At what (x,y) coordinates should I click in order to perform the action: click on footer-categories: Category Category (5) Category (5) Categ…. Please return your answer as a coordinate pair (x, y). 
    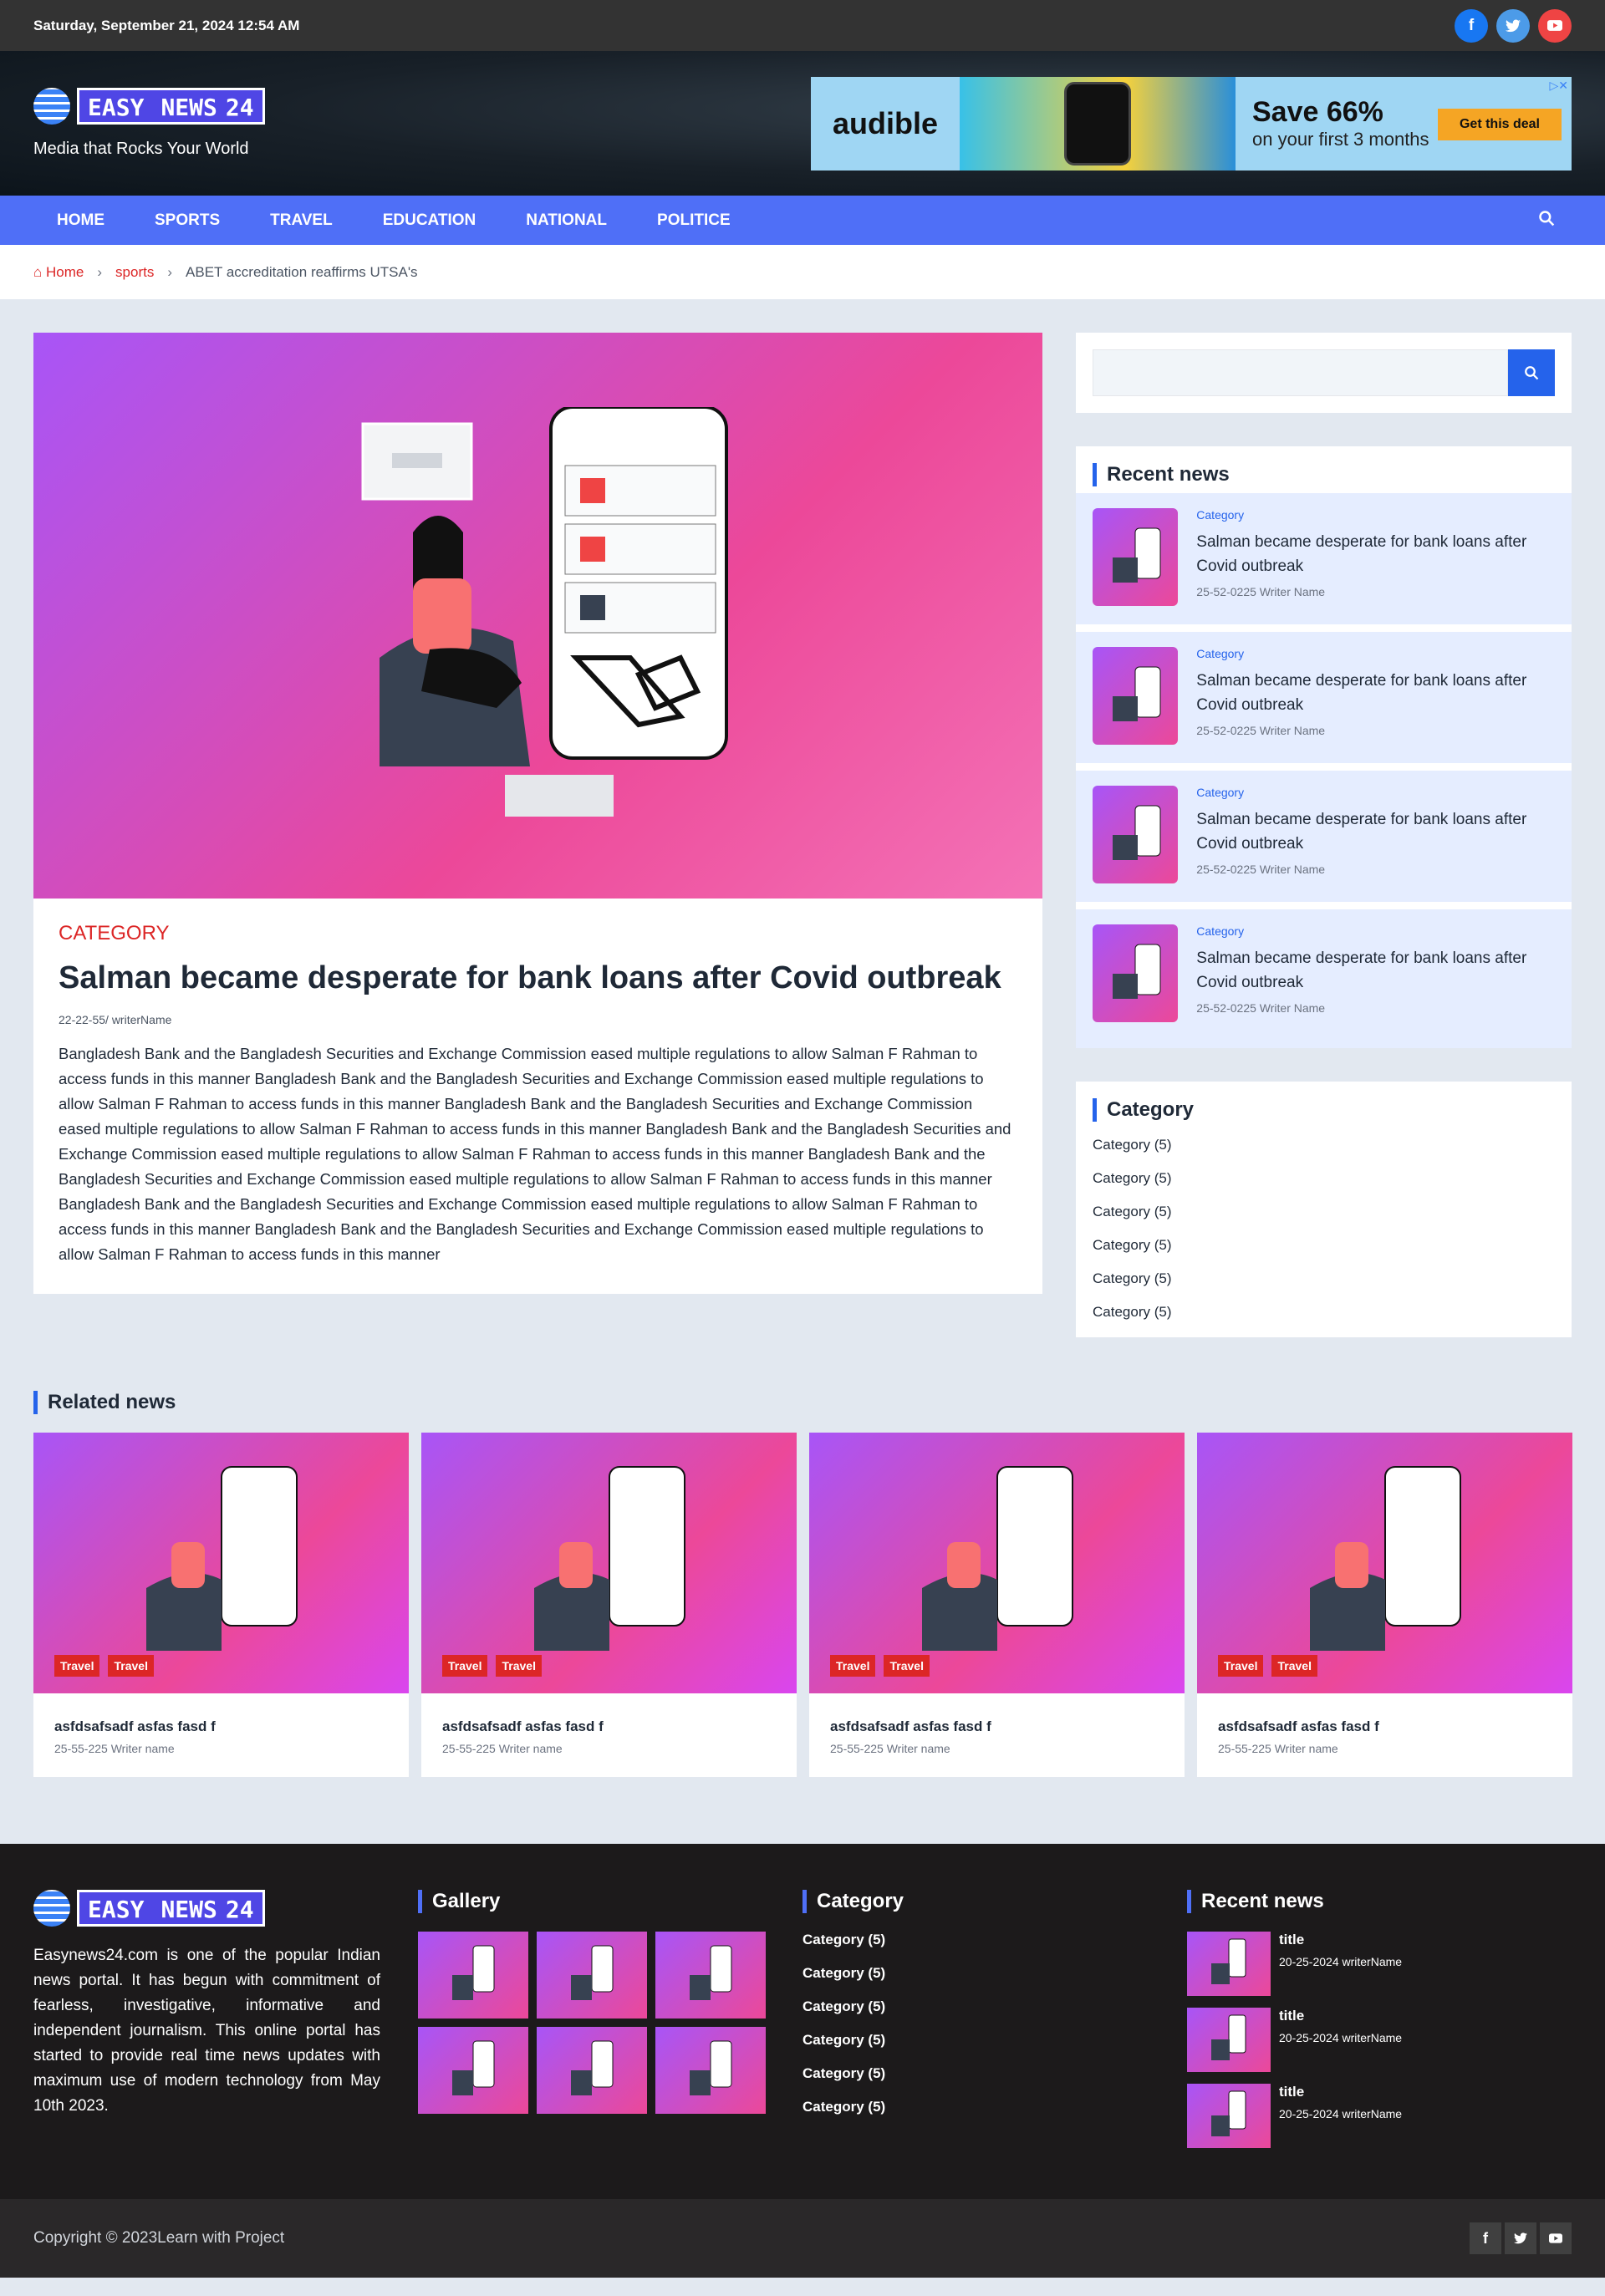
    Looking at the image, I should click on (994, 2025).